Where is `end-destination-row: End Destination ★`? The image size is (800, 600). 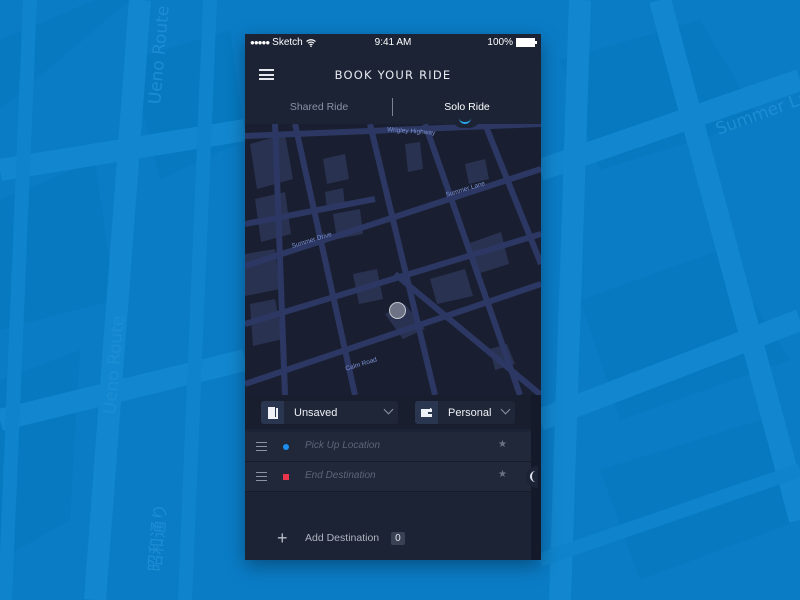
end-destination-row: End Destination ★ is located at coordinates (388, 477).